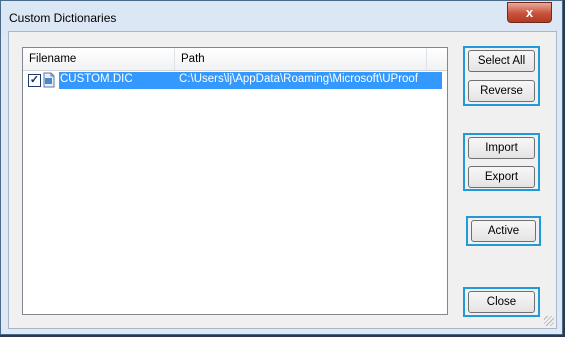 This screenshot has width=565, height=337. What do you see at coordinates (501, 91) in the screenshot?
I see `reverse-button: Reverse` at bounding box center [501, 91].